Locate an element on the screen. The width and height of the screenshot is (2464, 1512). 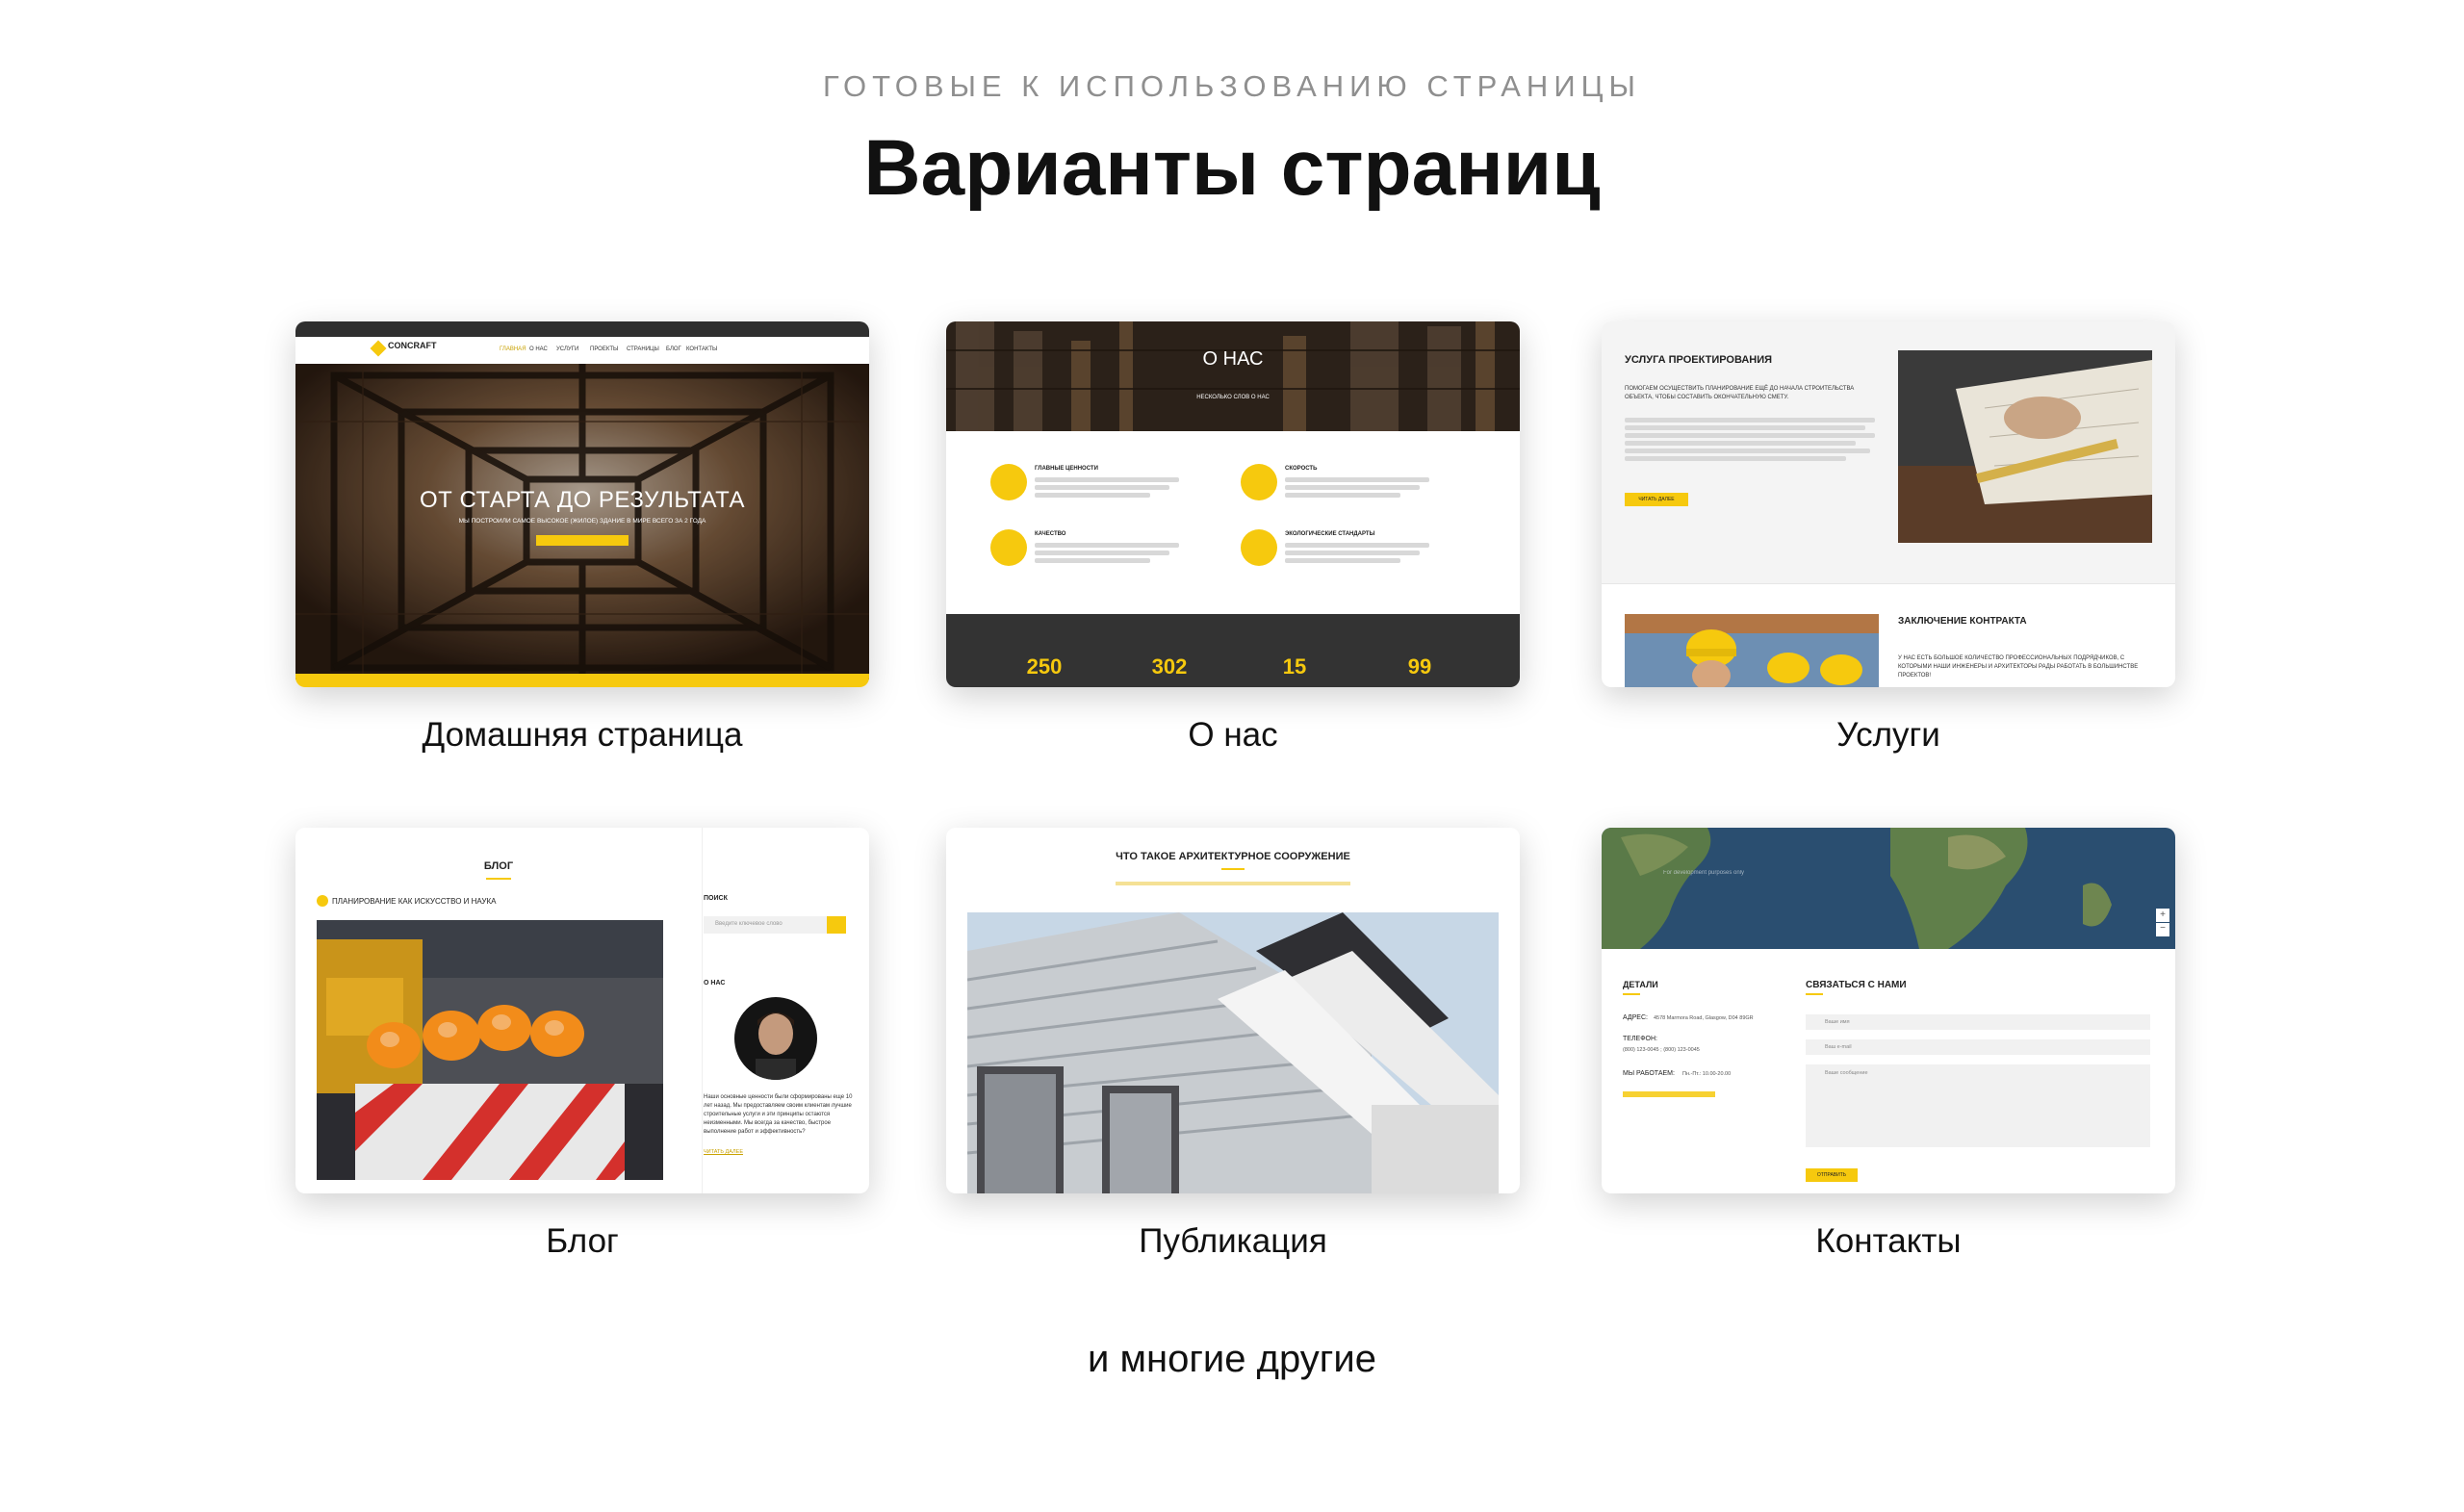
nav-item-services: УСЛУГИ is located at coordinates (567, 349).